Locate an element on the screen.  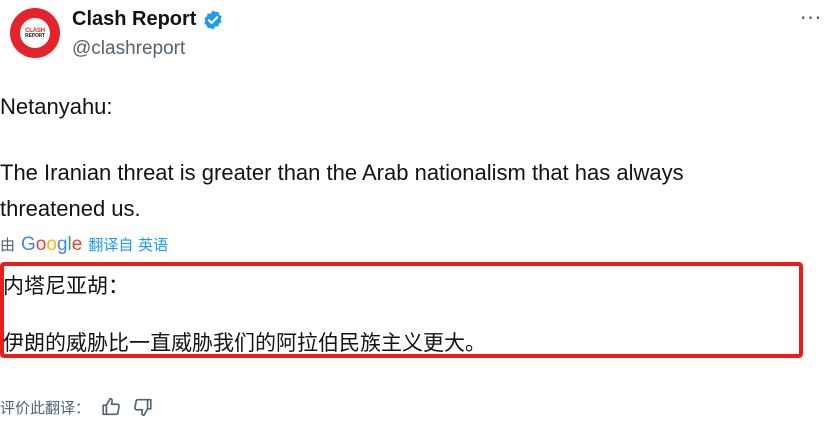
google-letter: e is located at coordinates (77, 244).